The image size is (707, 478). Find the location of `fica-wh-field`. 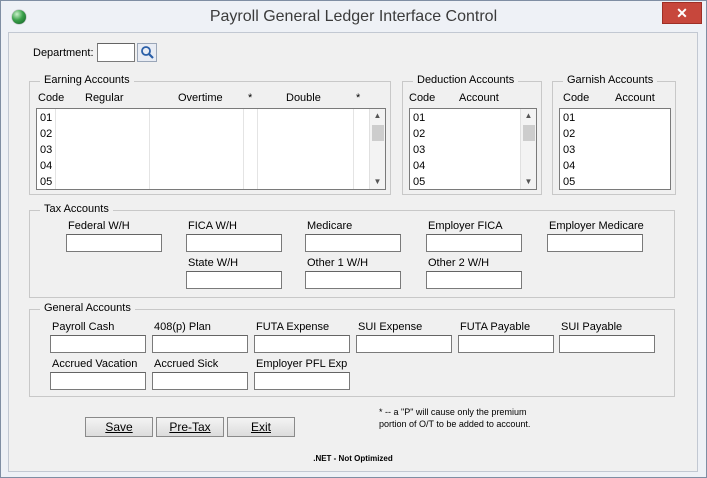

fica-wh-field is located at coordinates (234, 243).